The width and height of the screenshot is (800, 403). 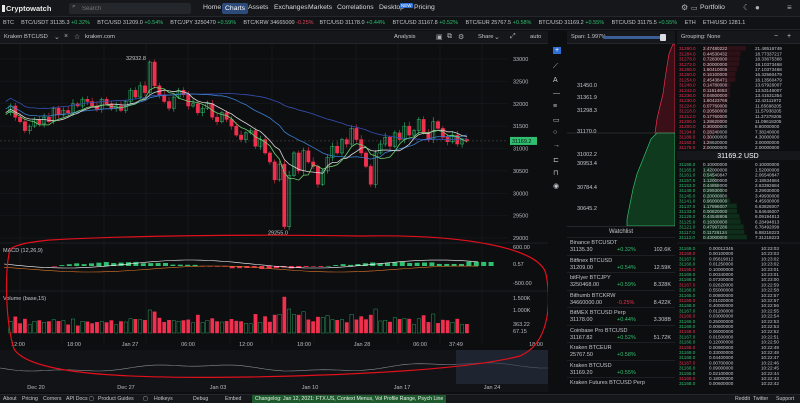 I want to click on span-slider, so click(x=634, y=37).